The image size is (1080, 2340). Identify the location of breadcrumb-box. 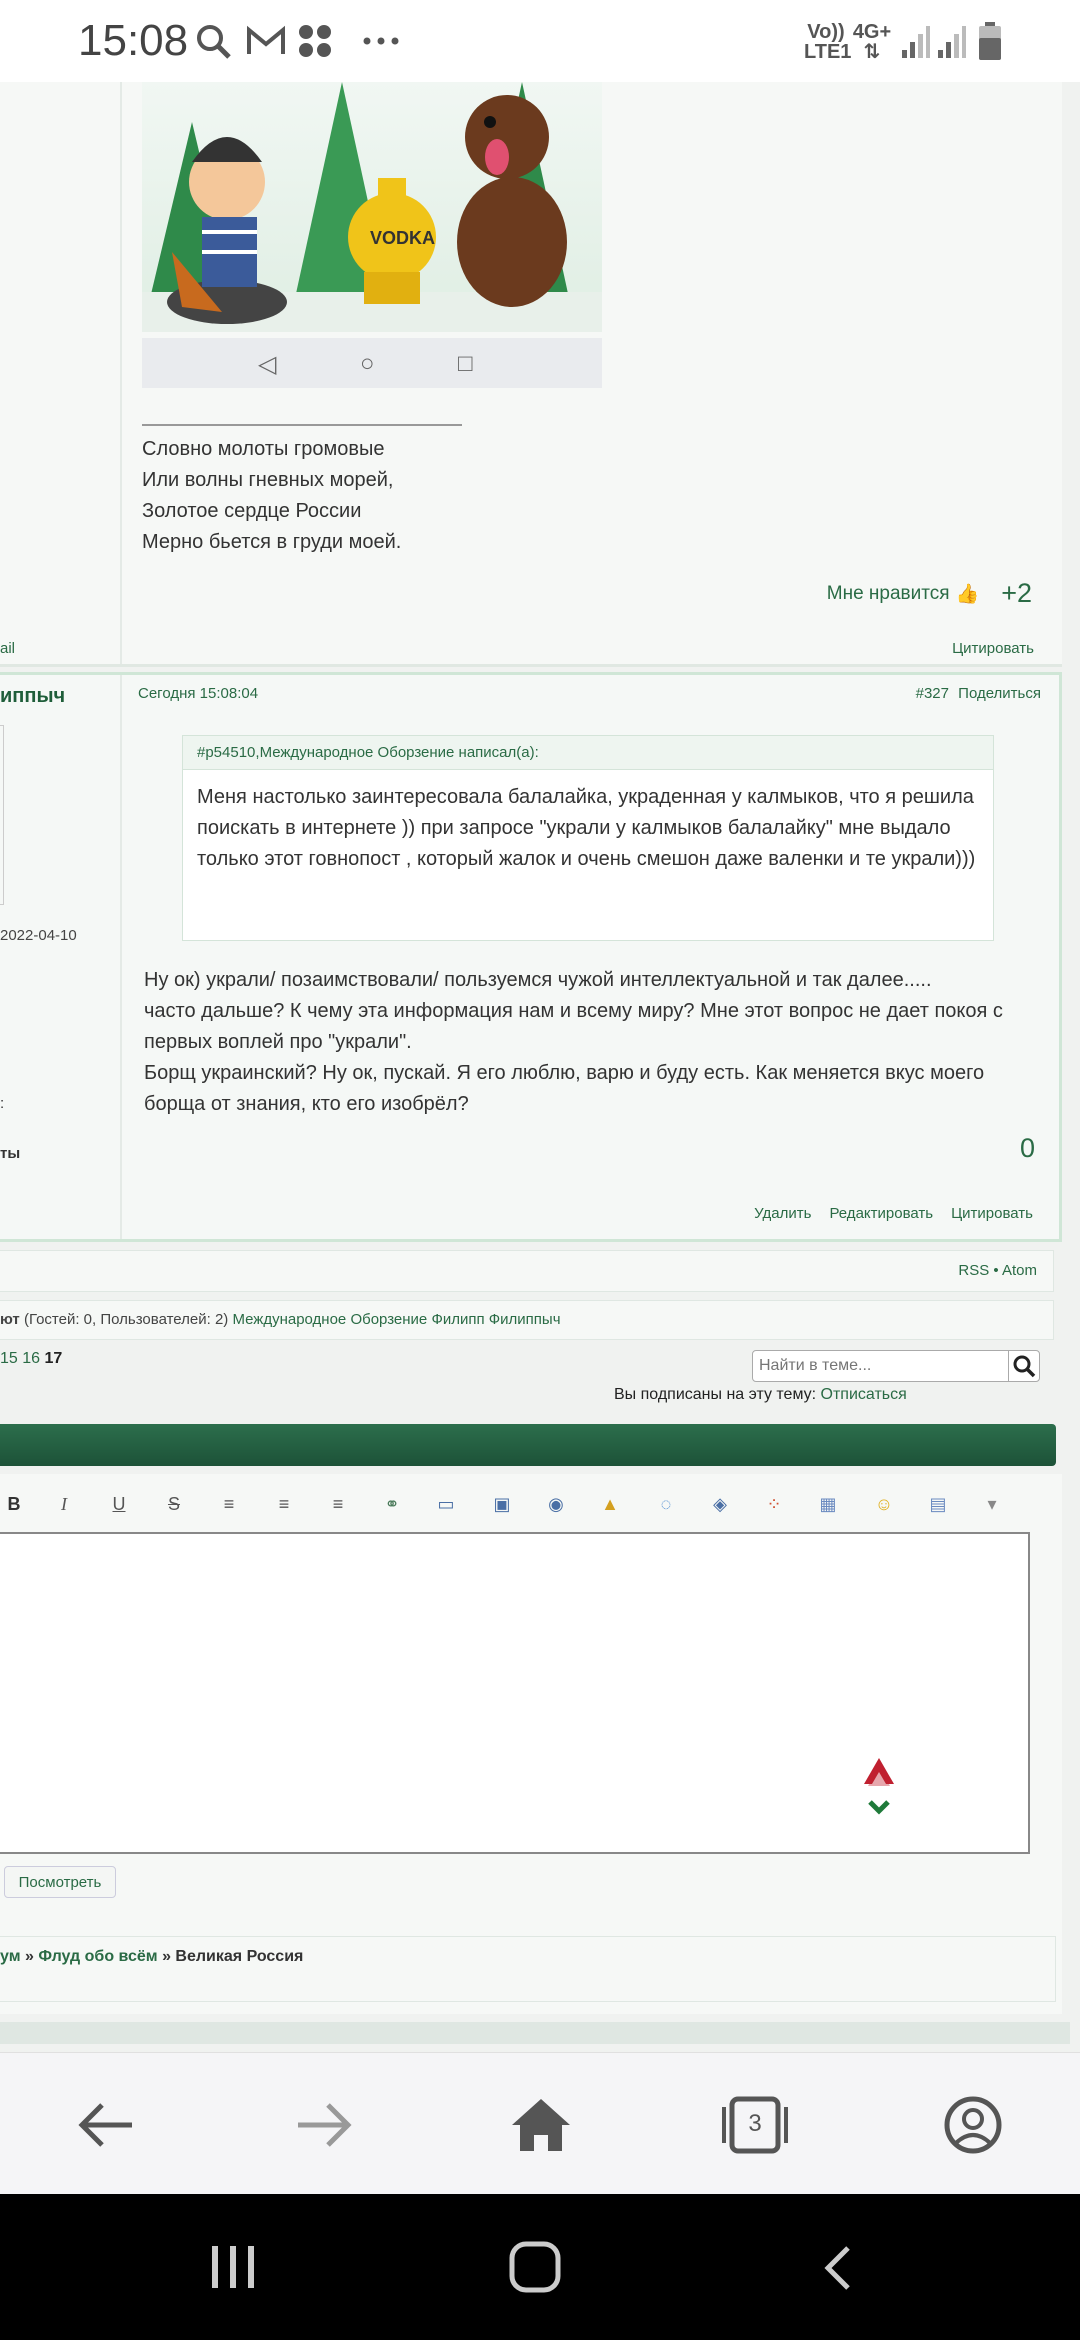
(528, 1969).